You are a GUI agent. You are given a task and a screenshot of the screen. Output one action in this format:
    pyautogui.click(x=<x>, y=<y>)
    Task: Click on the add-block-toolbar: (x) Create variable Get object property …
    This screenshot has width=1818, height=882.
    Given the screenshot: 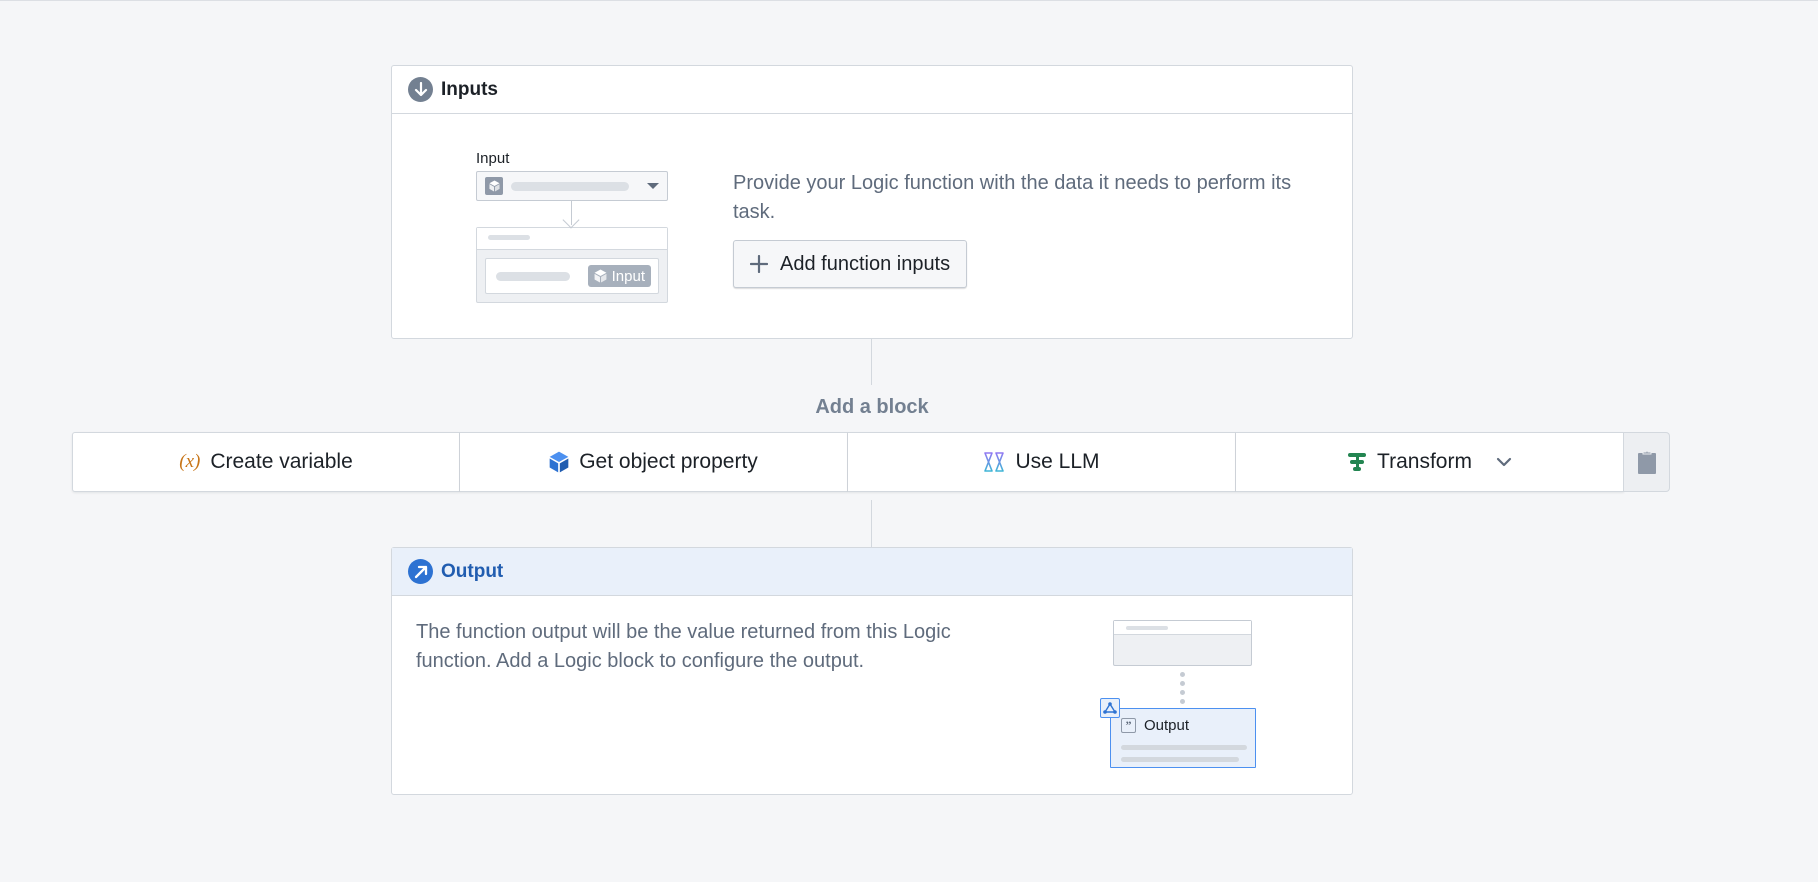 What is the action you would take?
    pyautogui.click(x=871, y=462)
    